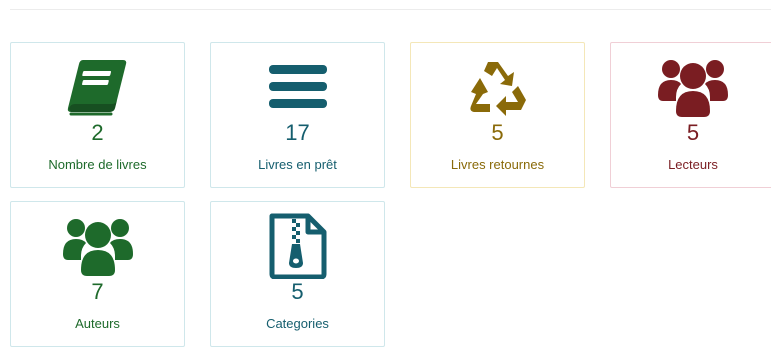  Describe the element at coordinates (97, 323) in the screenshot. I see `stat-label: Auteurs` at that location.